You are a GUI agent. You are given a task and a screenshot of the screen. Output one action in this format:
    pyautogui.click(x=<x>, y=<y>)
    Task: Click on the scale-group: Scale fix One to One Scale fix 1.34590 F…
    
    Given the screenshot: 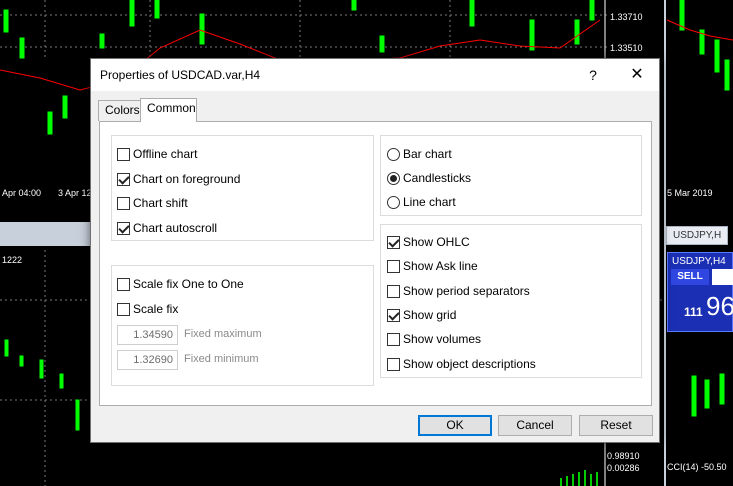 What is the action you would take?
    pyautogui.click(x=242, y=325)
    